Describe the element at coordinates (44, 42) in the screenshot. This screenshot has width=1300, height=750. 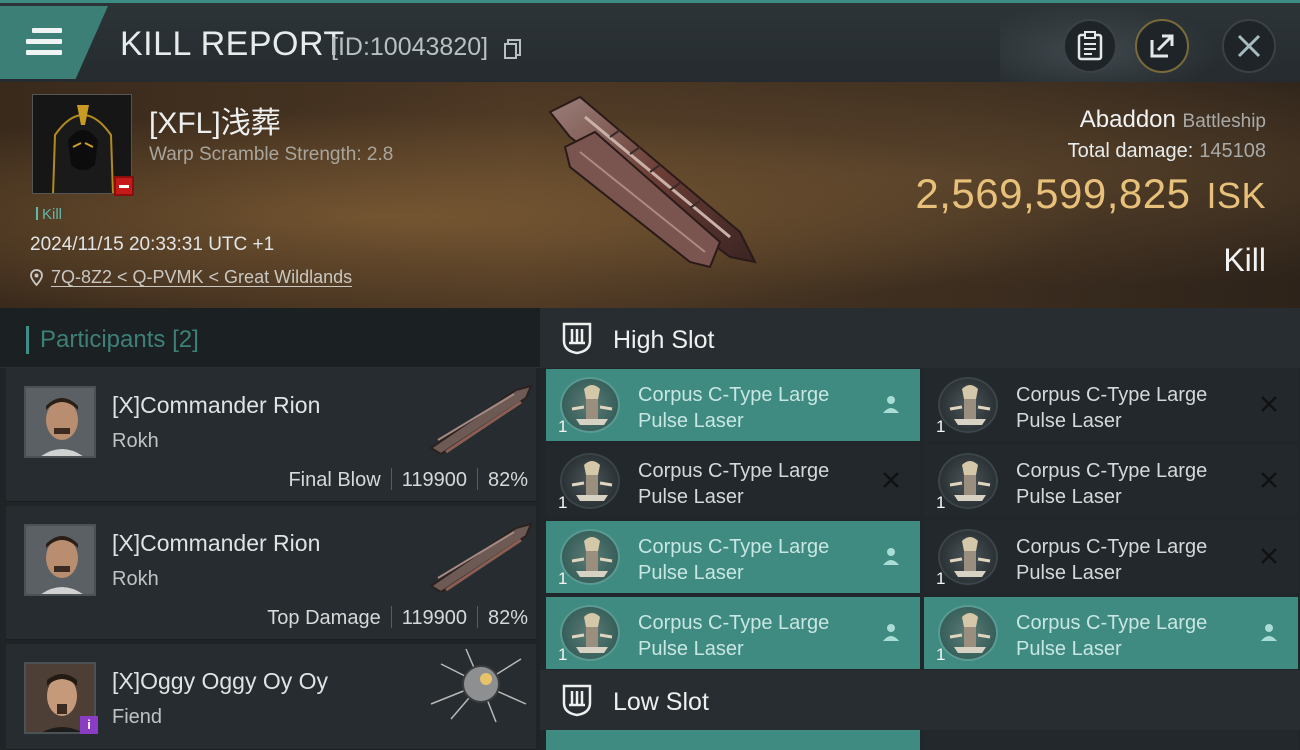
I see `hamburger-menu-icon` at that location.